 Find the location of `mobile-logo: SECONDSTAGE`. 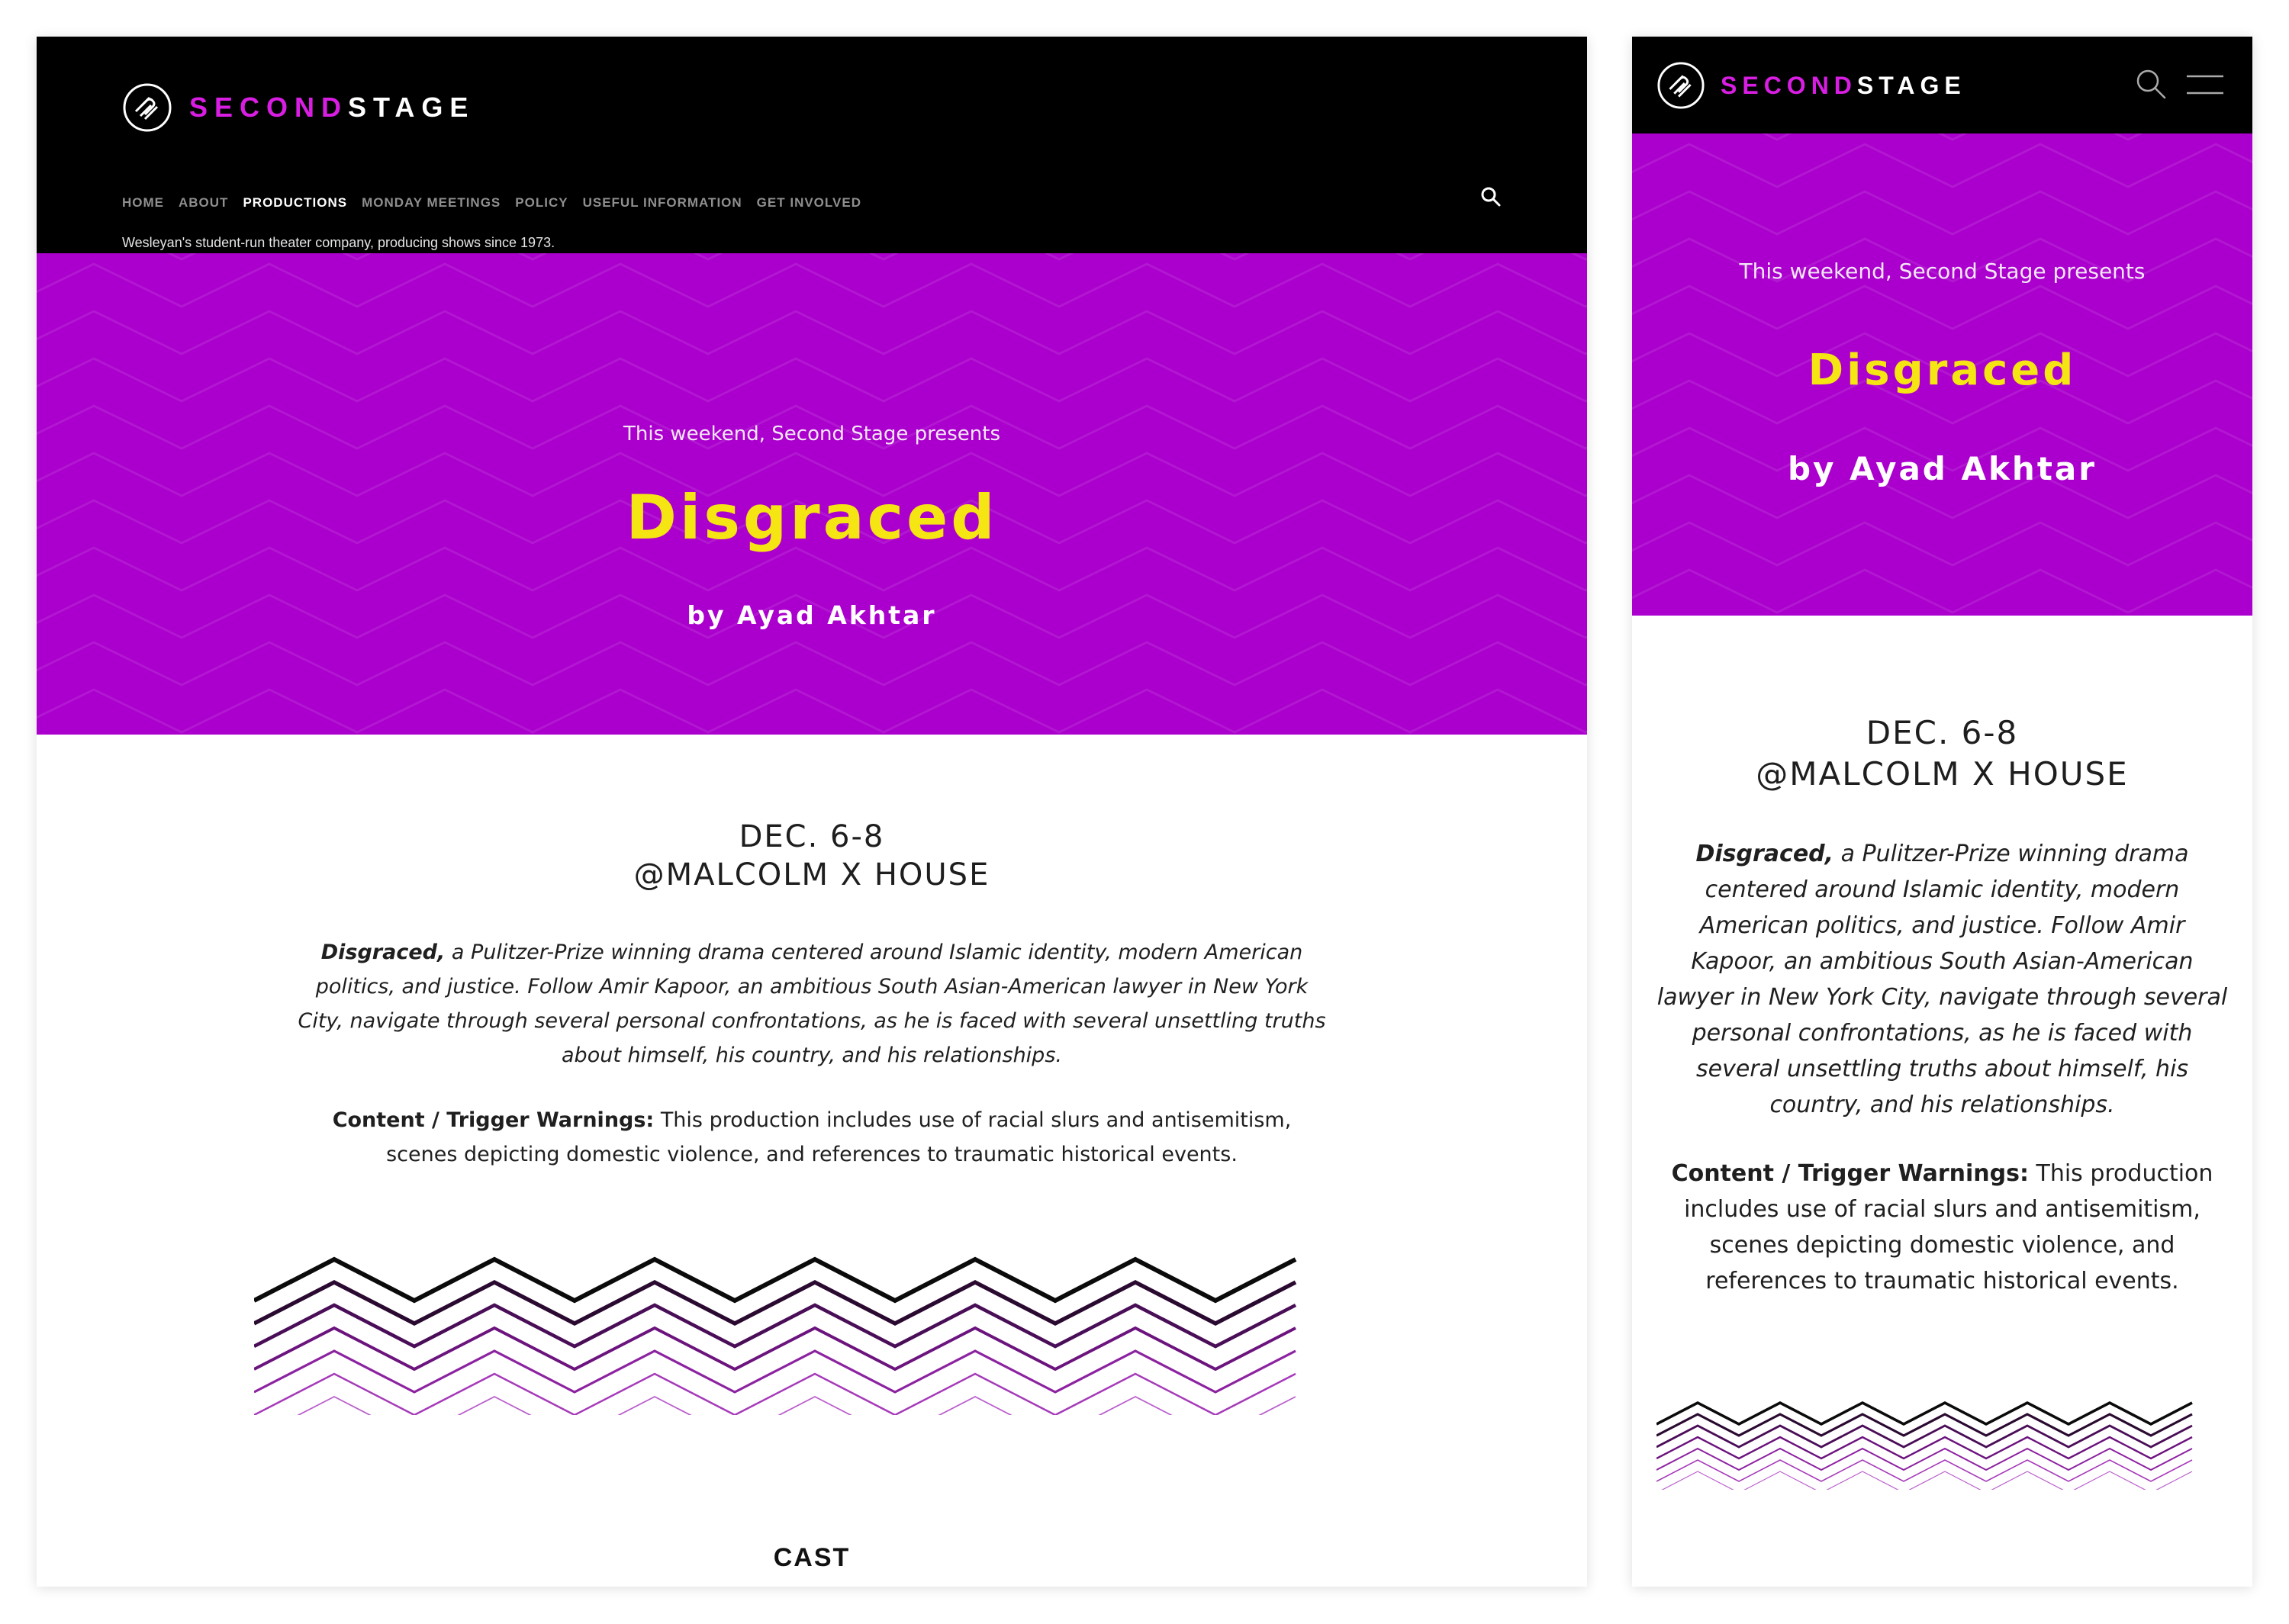

mobile-logo: SECONDSTAGE is located at coordinates (1811, 85).